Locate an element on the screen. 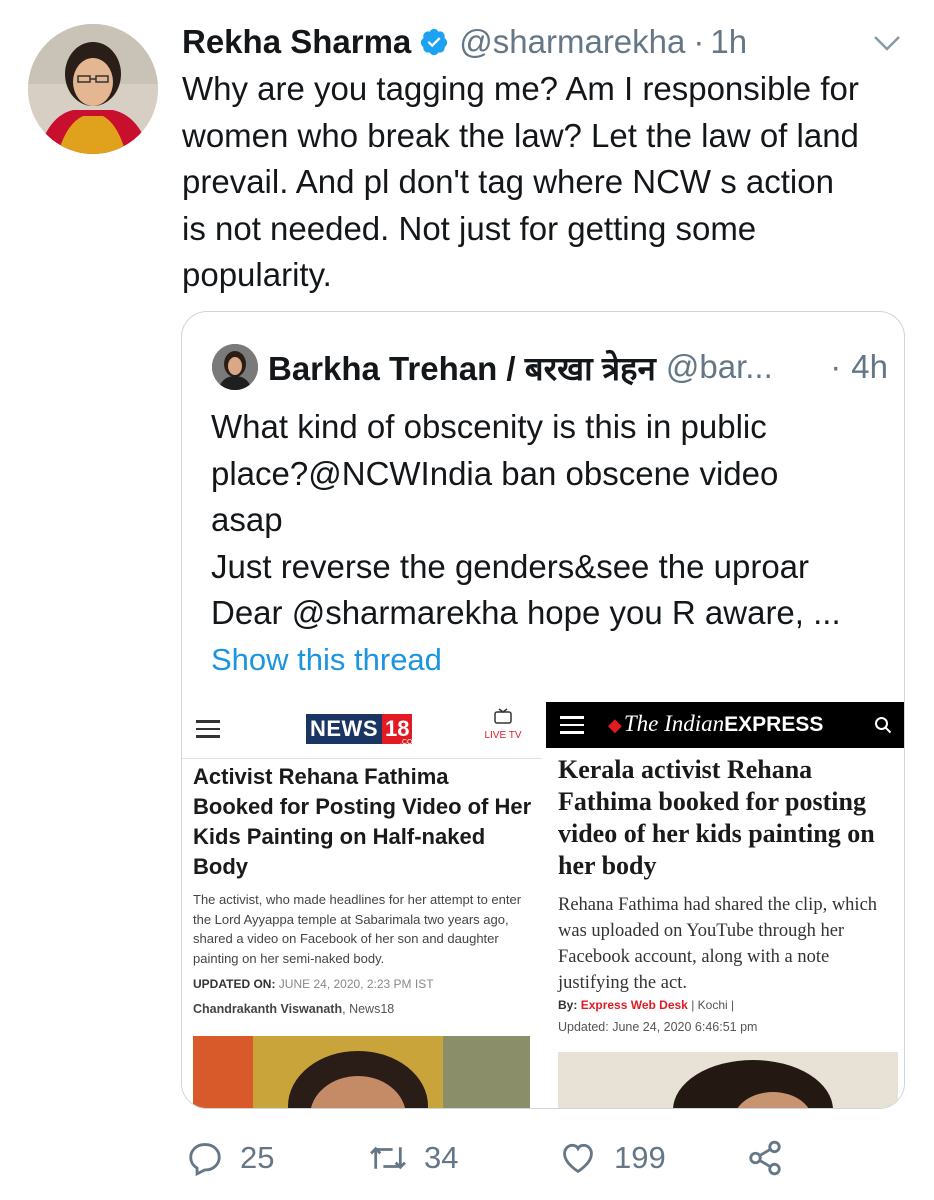  news18-author-name: Chandrakanth Viswanath is located at coordinates (268, 1009).